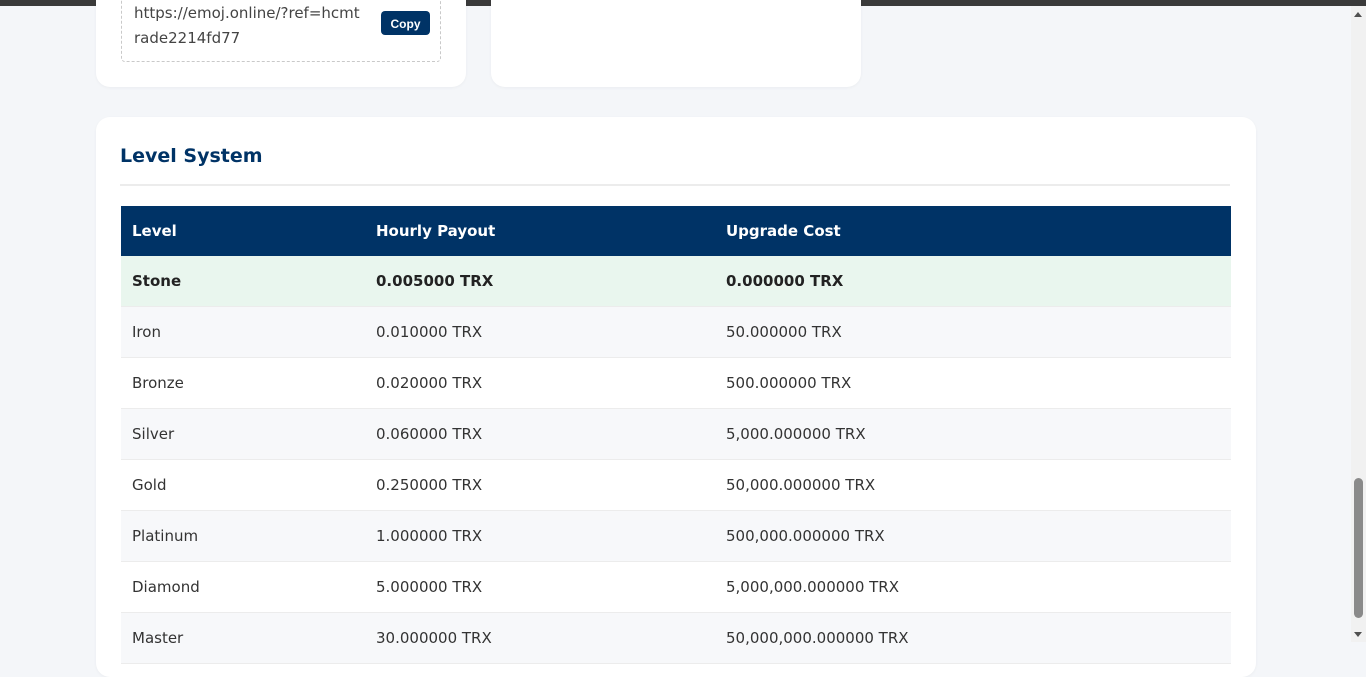 The image size is (1366, 677). I want to click on table-row: Silver 0.060000 TRX 5,000.000000 TRX, so click(676, 434).